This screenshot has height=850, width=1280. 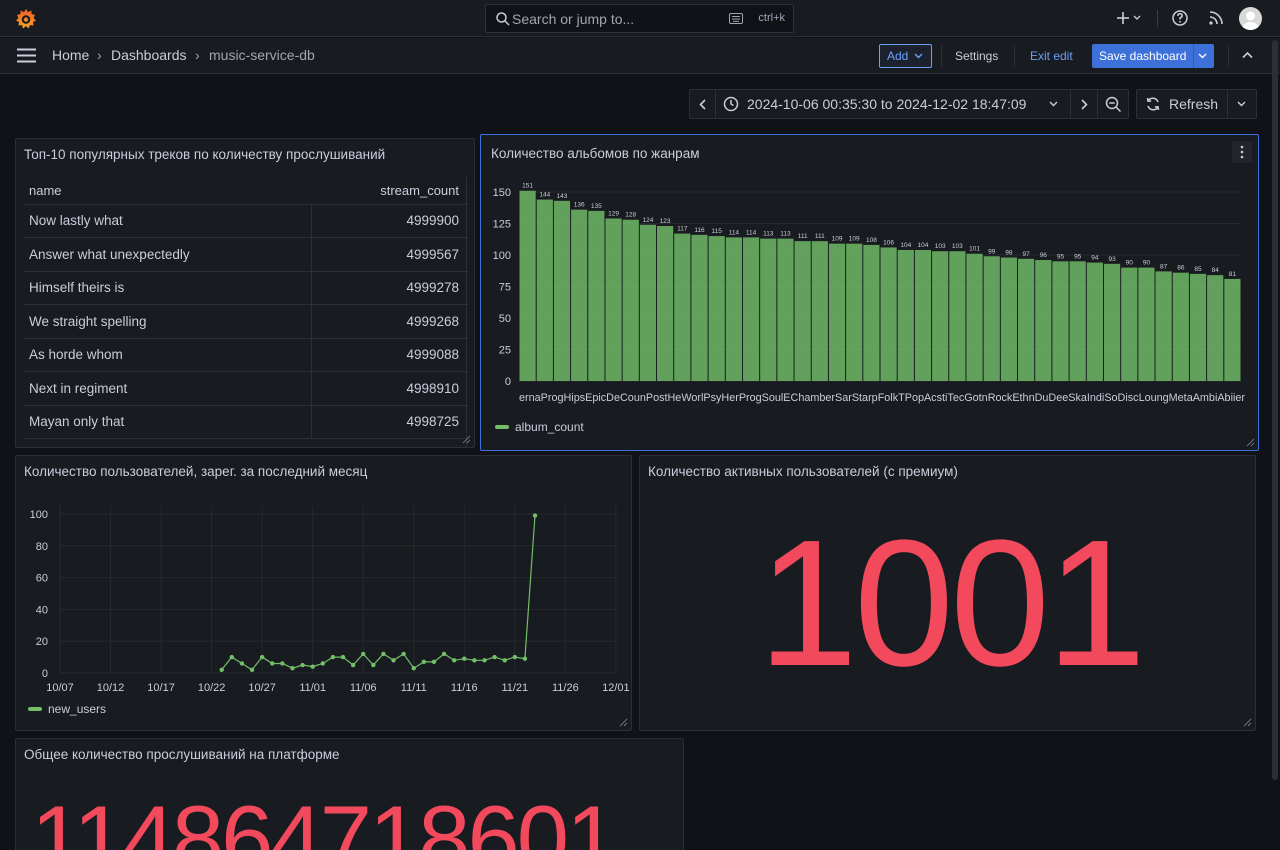 What do you see at coordinates (703, 104) in the screenshot?
I see `chevron-left-icon` at bounding box center [703, 104].